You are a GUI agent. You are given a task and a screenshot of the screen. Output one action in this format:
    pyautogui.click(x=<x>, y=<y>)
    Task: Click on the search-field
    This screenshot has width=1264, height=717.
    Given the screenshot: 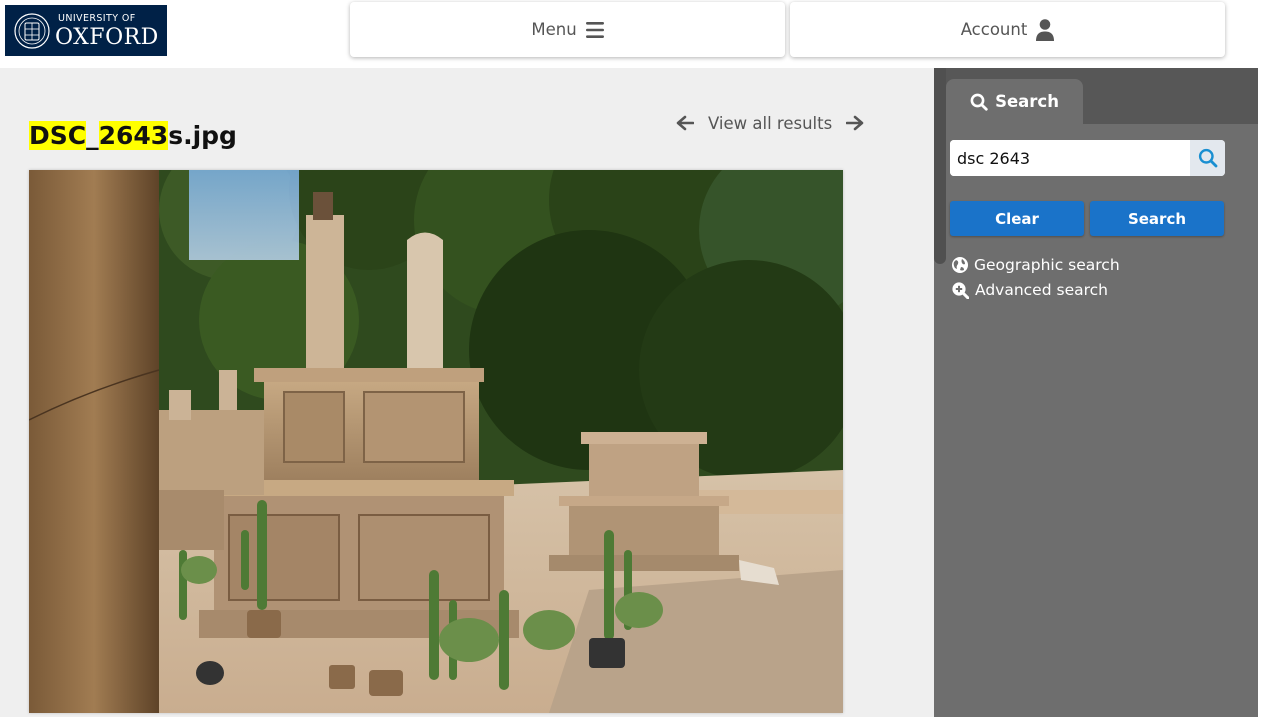 What is the action you would take?
    pyautogui.click(x=1087, y=158)
    